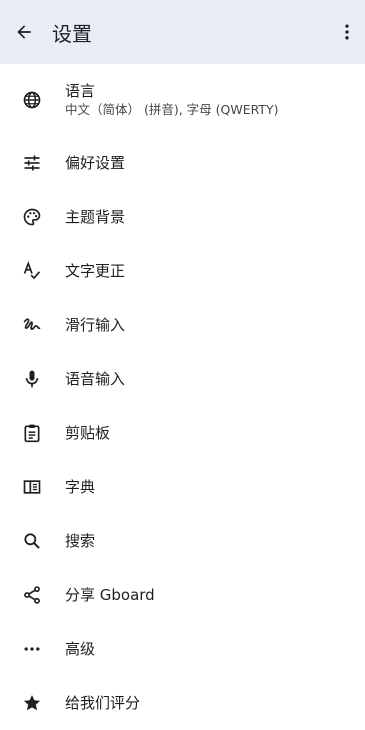 The width and height of the screenshot is (365, 730). I want to click on settings-item-label: 主题背景, so click(95, 217).